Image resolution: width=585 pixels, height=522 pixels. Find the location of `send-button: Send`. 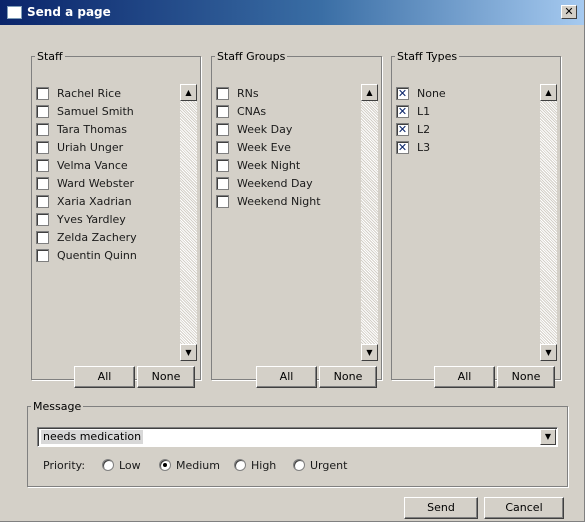

send-button: Send is located at coordinates (441, 508).